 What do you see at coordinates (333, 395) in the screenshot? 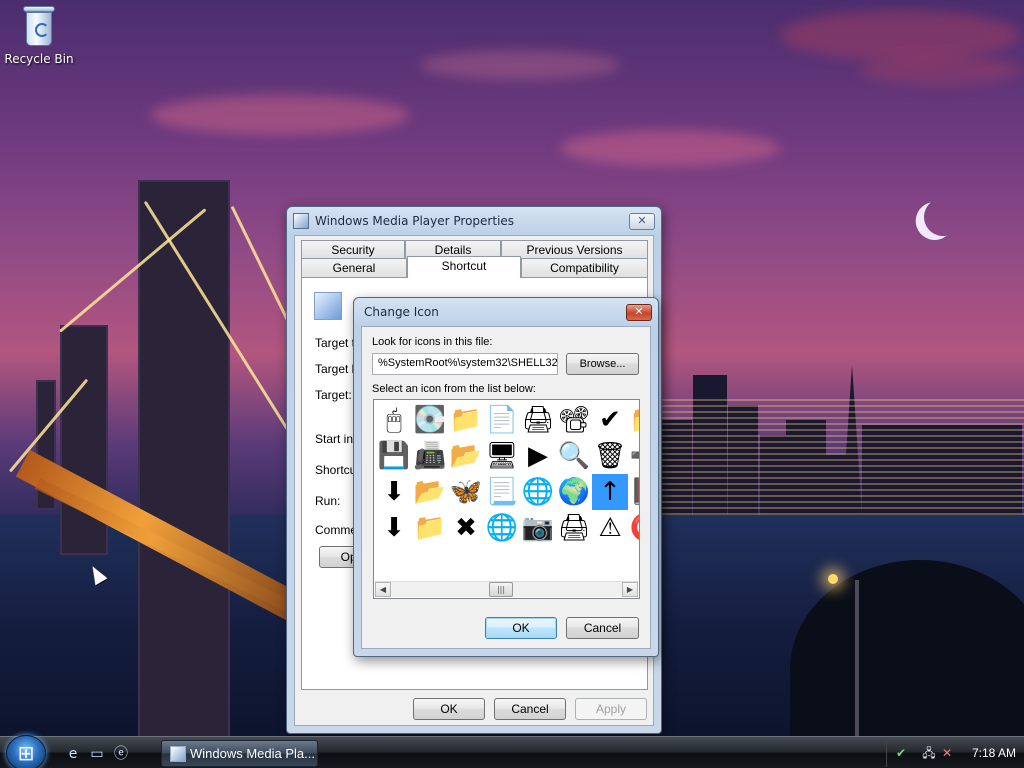
I see `target-label: Target:` at bounding box center [333, 395].